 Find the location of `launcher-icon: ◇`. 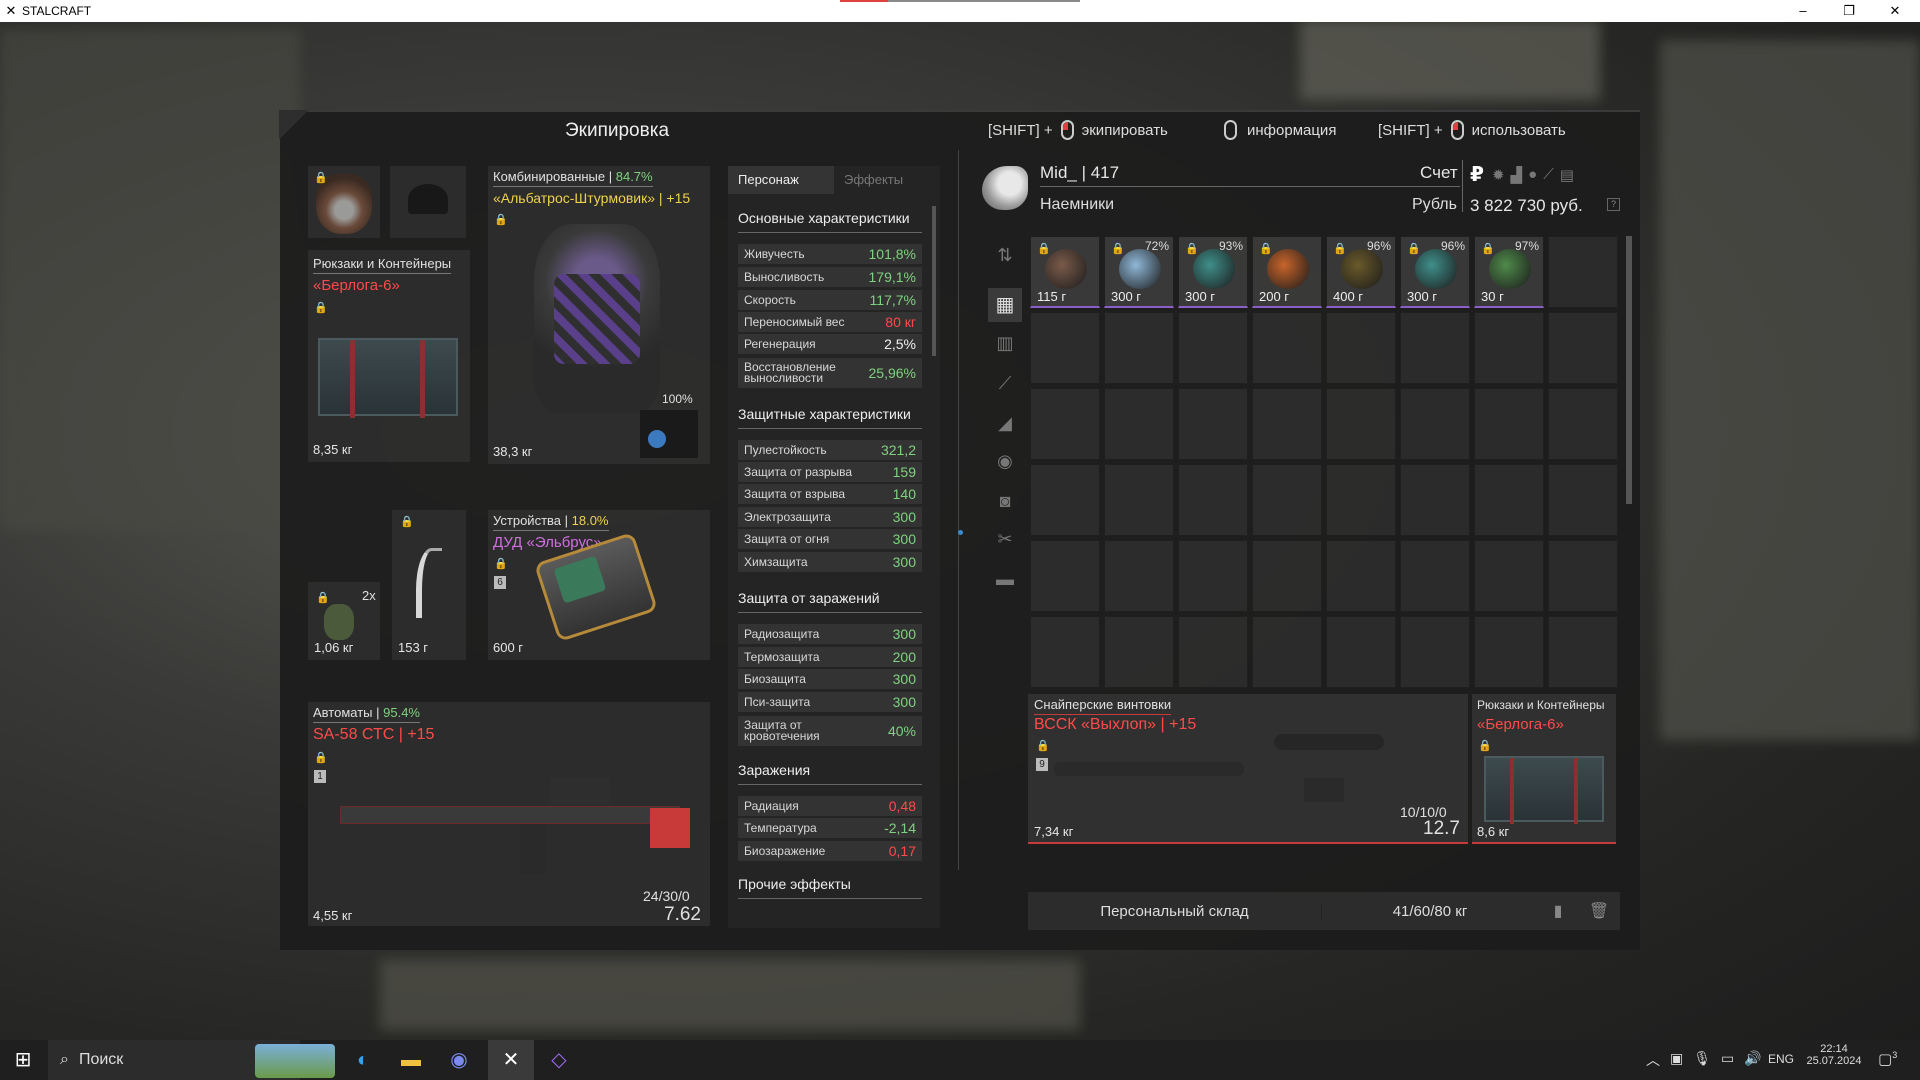

launcher-icon: ◇ is located at coordinates (559, 1060).